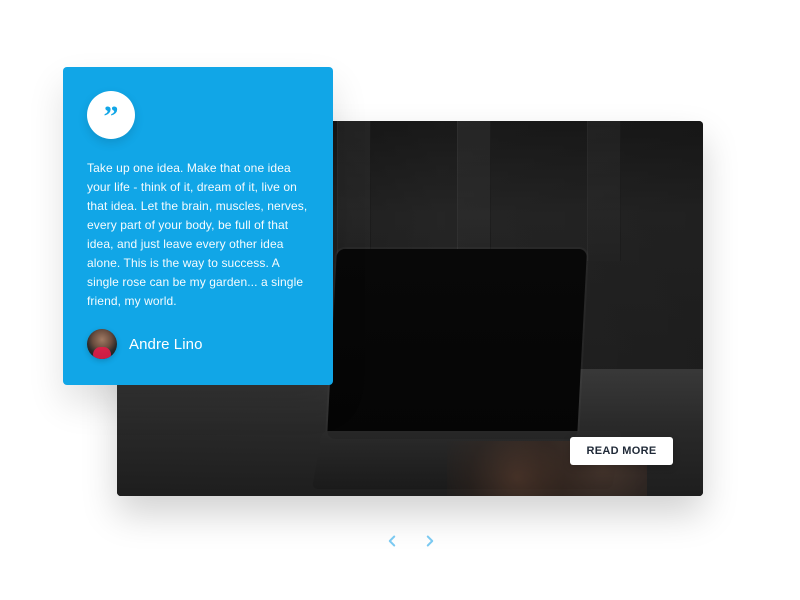 Image resolution: width=800 pixels, height=600 pixels. I want to click on author-name: Andre Lino, so click(166, 344).